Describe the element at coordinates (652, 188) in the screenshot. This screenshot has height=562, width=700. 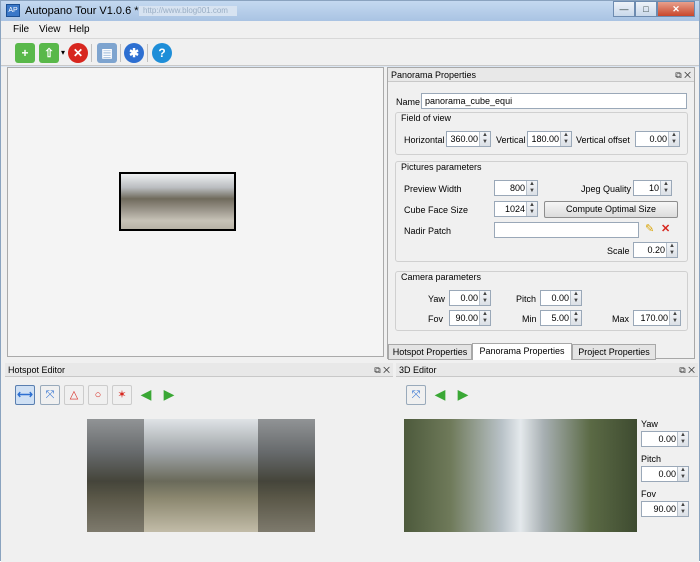
I see `jpeg-quality-spinbox: 10 ▲ ▼` at that location.